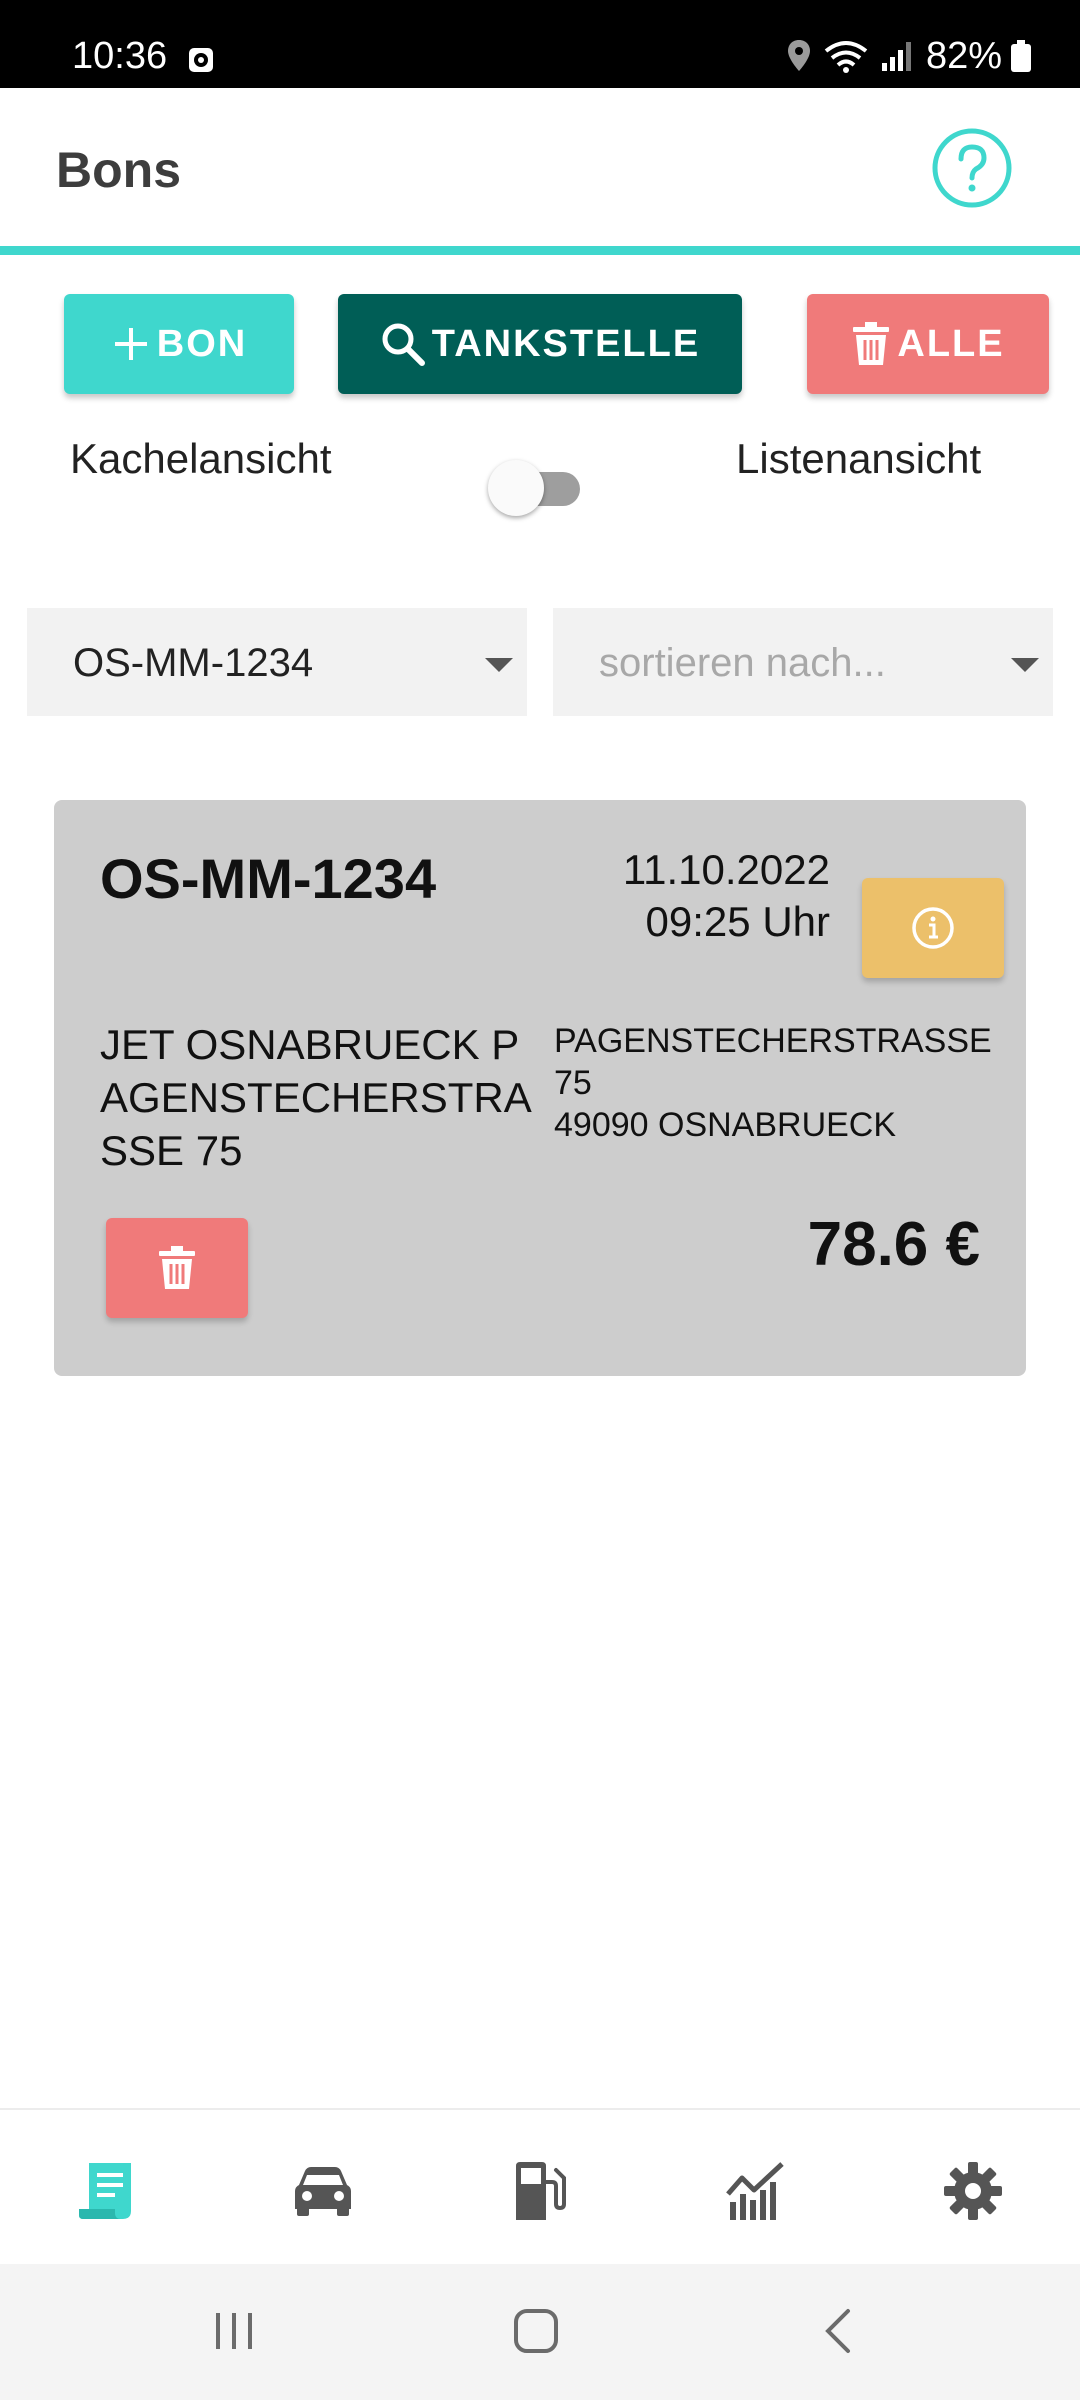 The height and width of the screenshot is (2400, 1080). Describe the element at coordinates (130, 344) in the screenshot. I see `plus-icon` at that location.